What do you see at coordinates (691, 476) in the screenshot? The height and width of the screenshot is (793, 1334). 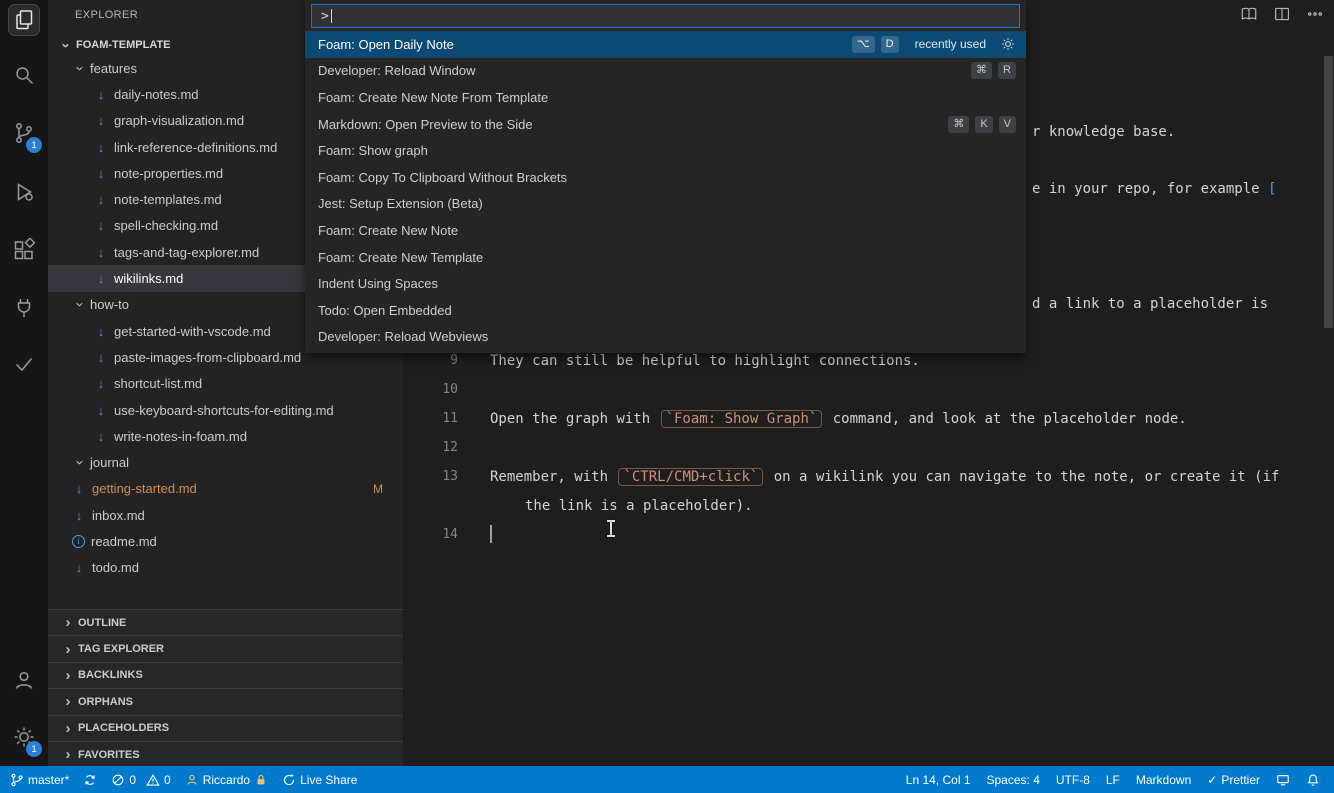 I see `inline-code: `CTRL/CMD+click`` at bounding box center [691, 476].